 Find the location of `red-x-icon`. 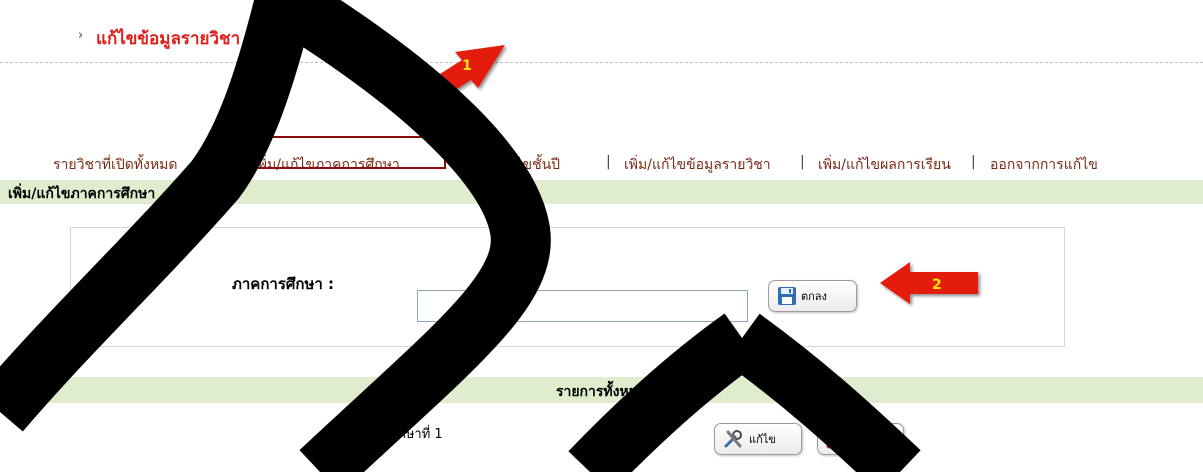

red-x-icon is located at coordinates (836, 439).